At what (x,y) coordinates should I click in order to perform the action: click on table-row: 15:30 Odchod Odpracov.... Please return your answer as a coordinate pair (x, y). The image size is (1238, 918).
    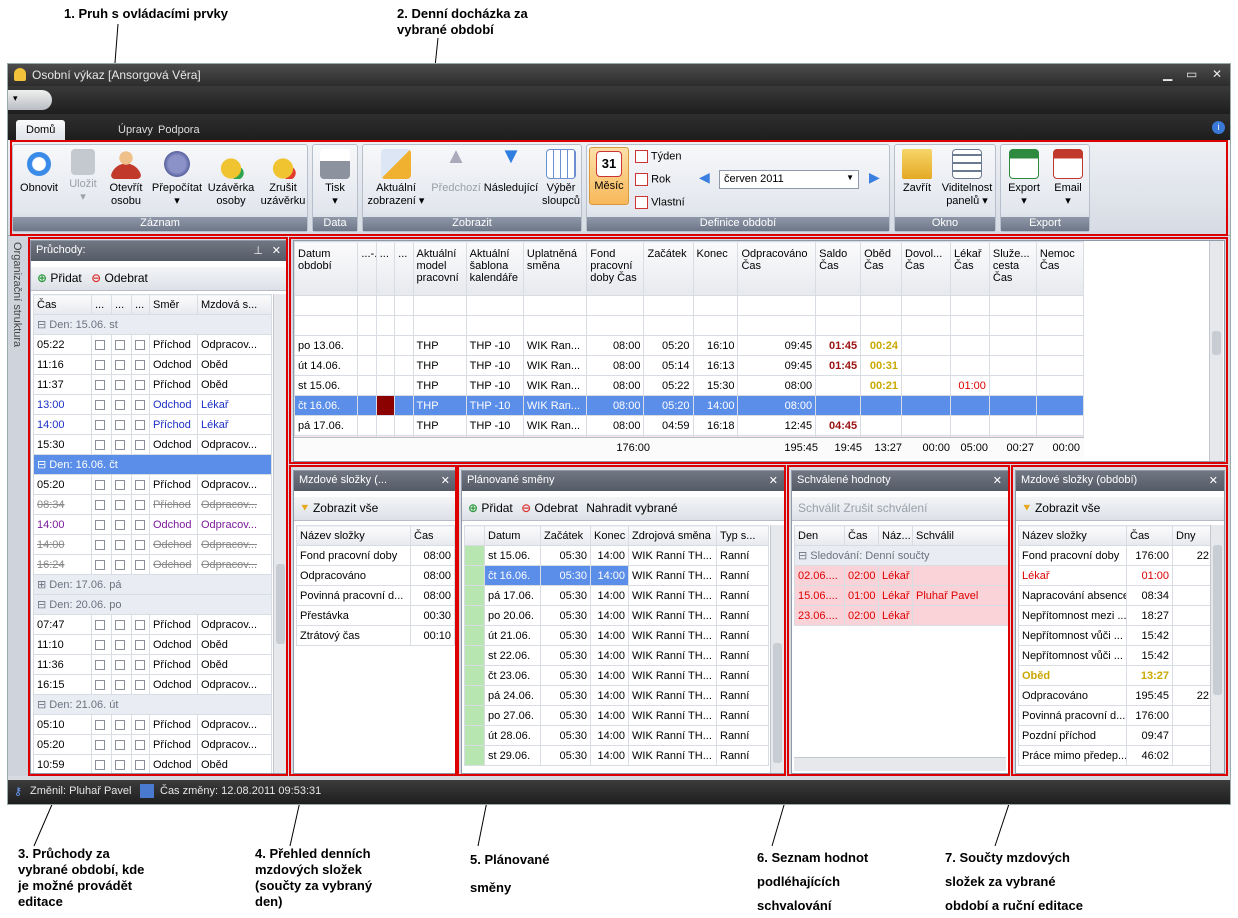
    Looking at the image, I should click on (152, 444).